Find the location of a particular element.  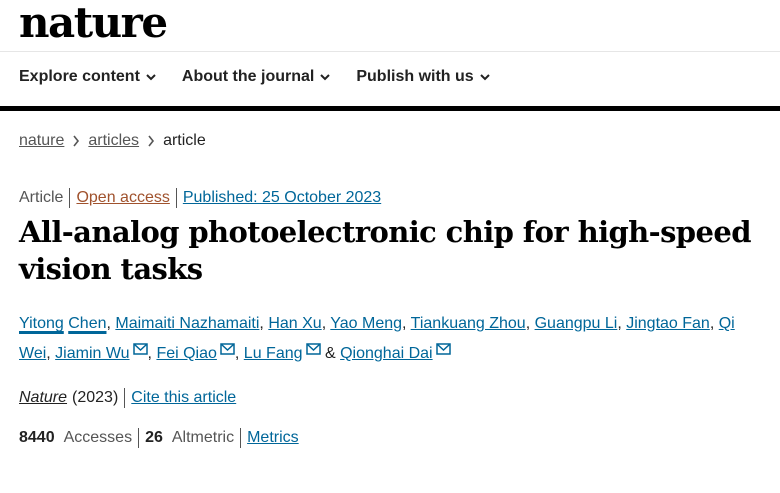

author-link: Maimaiti Nazhamaiti is located at coordinates (187, 323).